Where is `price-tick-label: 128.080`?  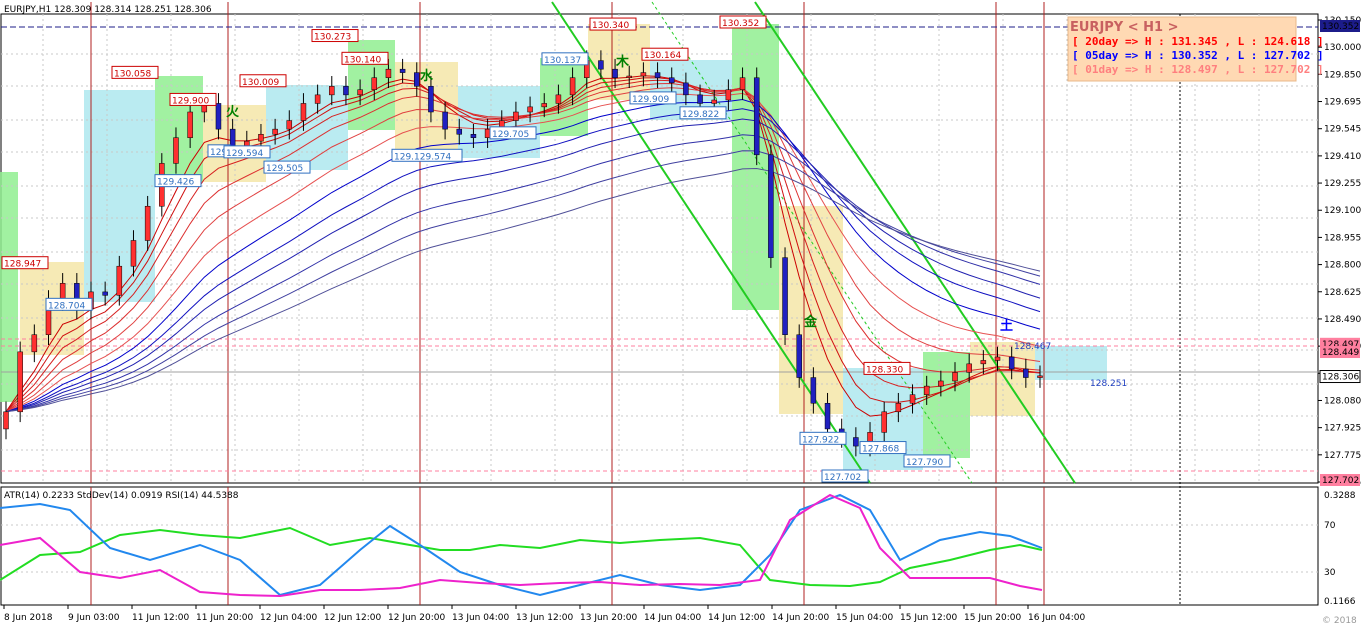
price-tick-label: 128.080 is located at coordinates (1342, 401).